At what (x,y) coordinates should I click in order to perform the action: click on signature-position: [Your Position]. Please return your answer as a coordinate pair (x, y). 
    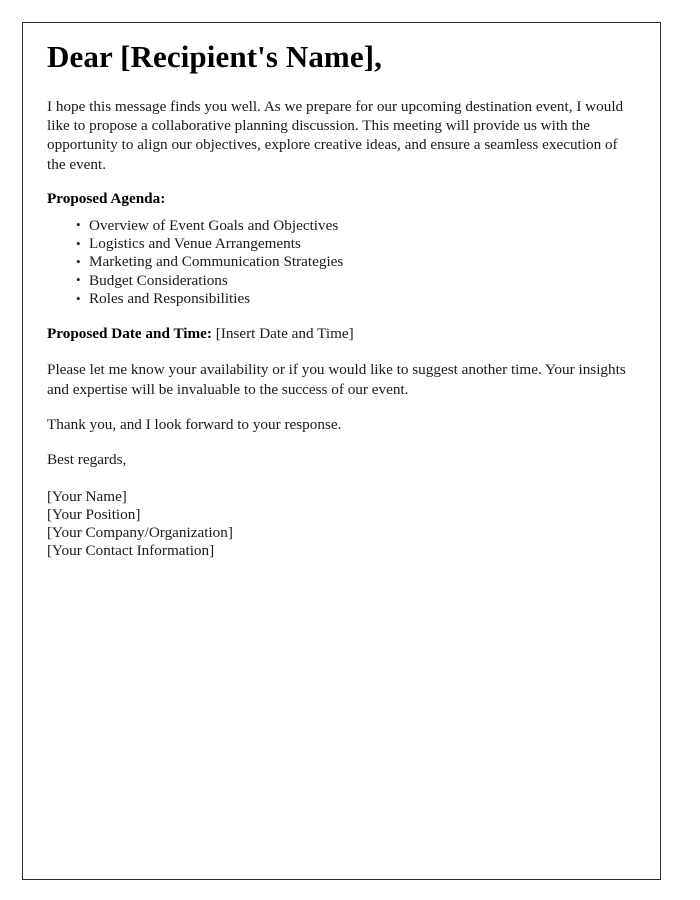
    Looking at the image, I should click on (94, 514).